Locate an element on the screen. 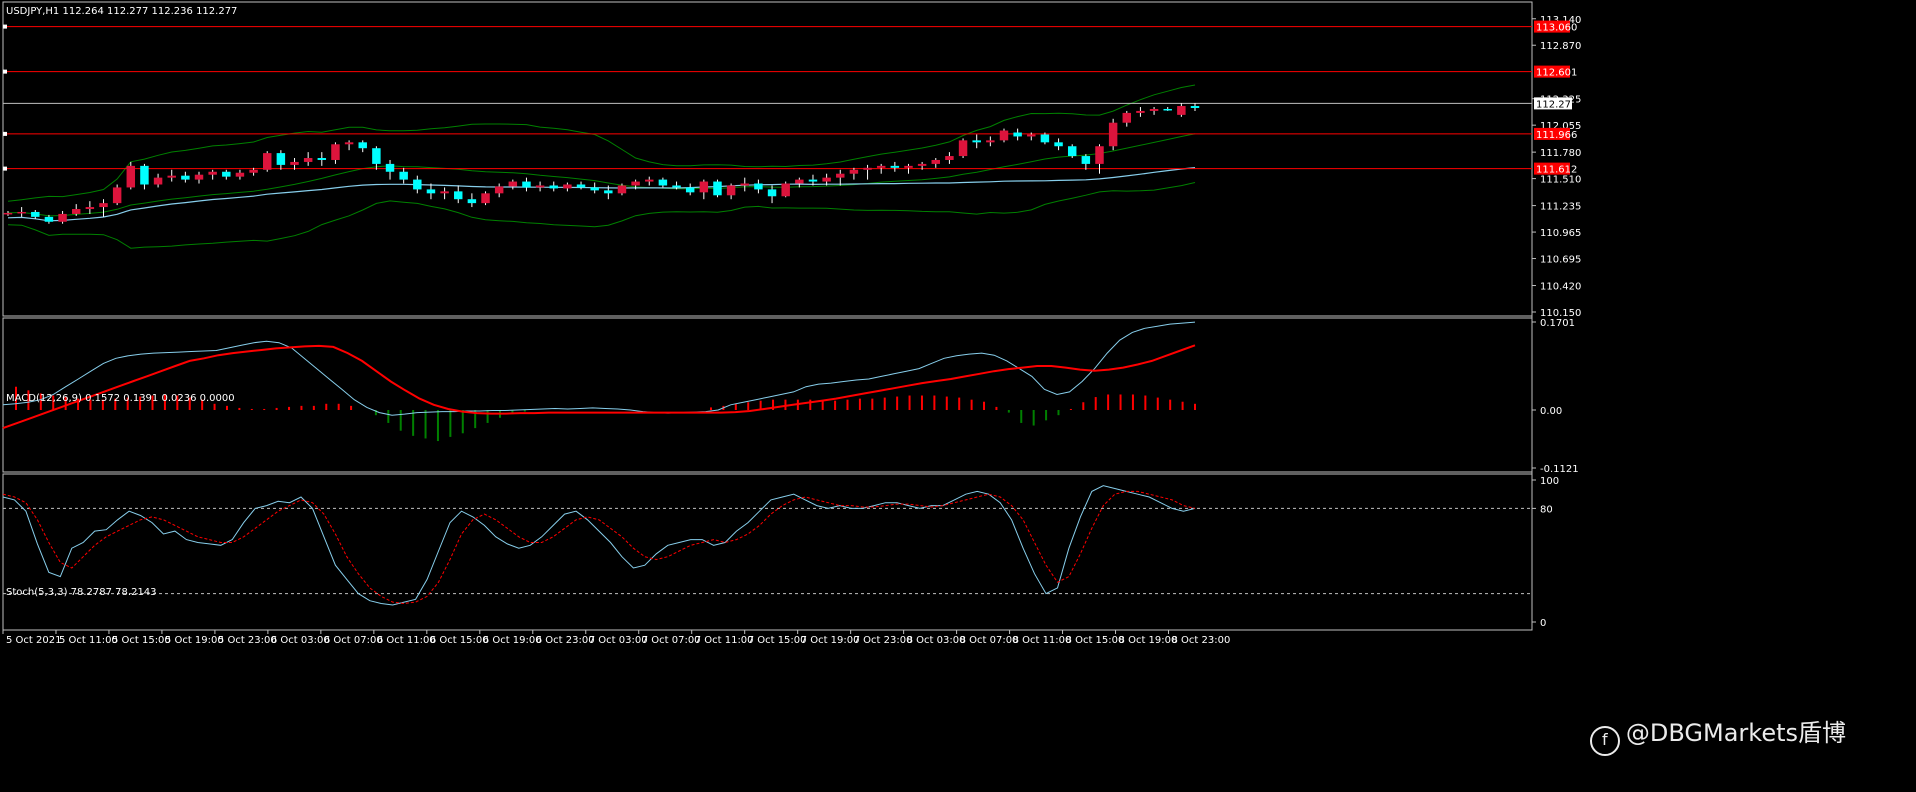 Image resolution: width=1916 pixels, height=792 pixels. stoch-k-line is located at coordinates (599, 545).